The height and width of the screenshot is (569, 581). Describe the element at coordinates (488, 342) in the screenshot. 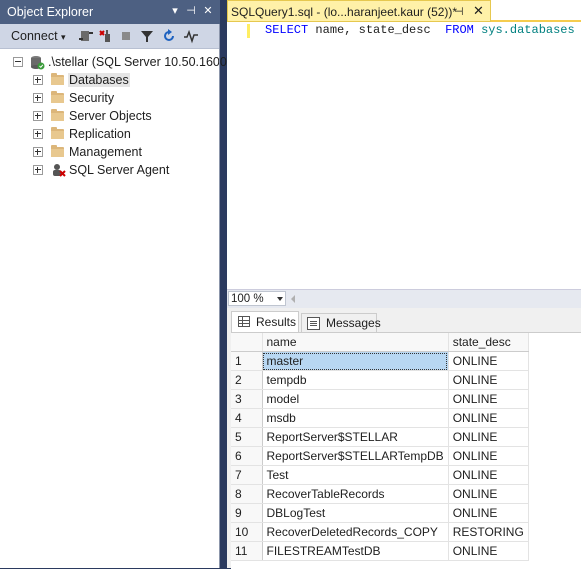

I see `column-header-state-desc: state_desc` at that location.